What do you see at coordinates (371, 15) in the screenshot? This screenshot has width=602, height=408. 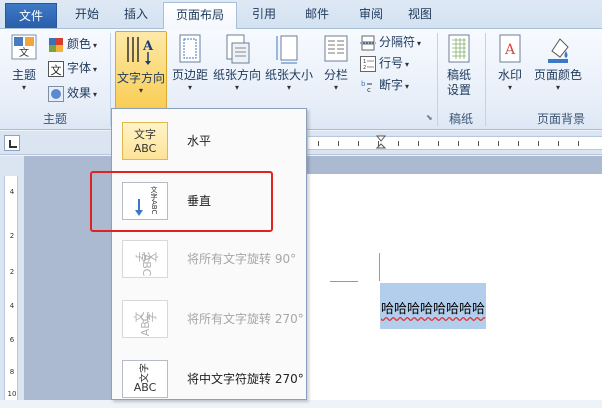 I see `tab-review: 审阅` at bounding box center [371, 15].